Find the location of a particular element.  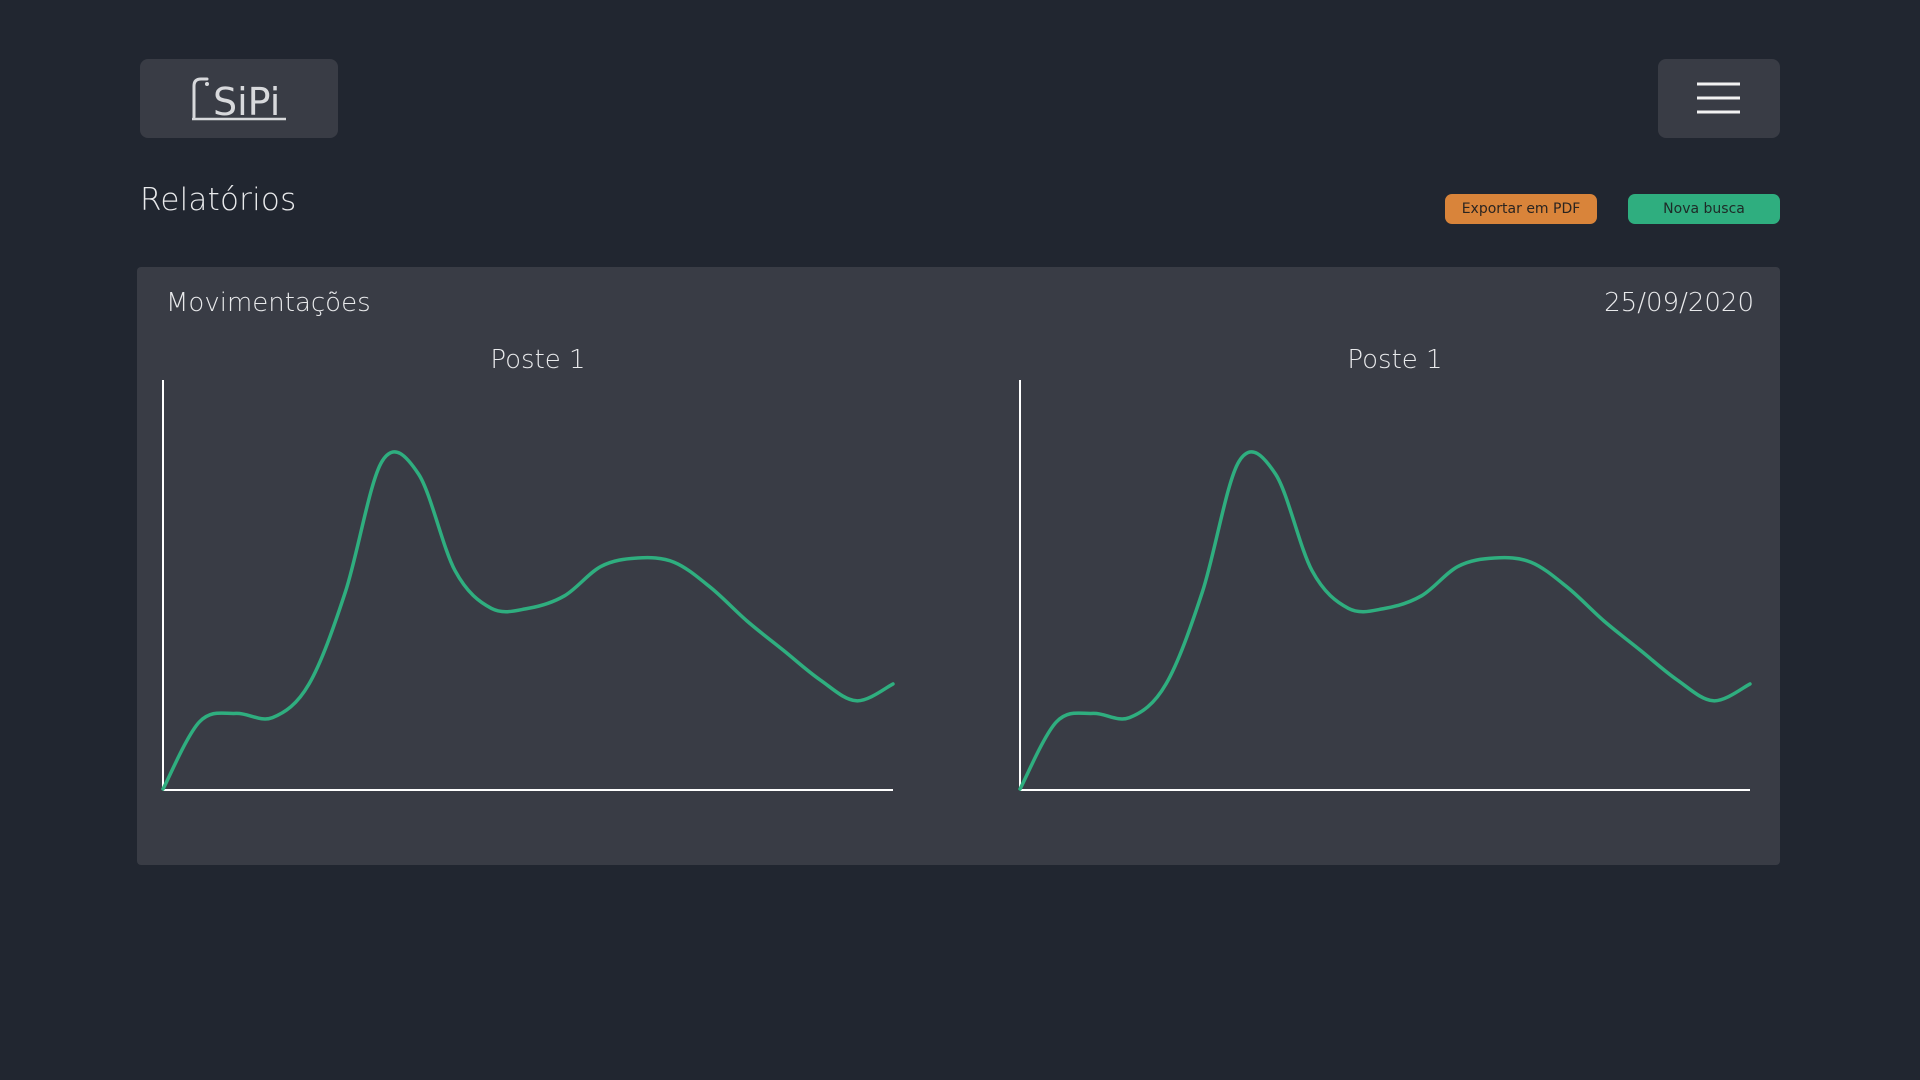

export-pdf-button: Exportar em PDF is located at coordinates (1521, 209).